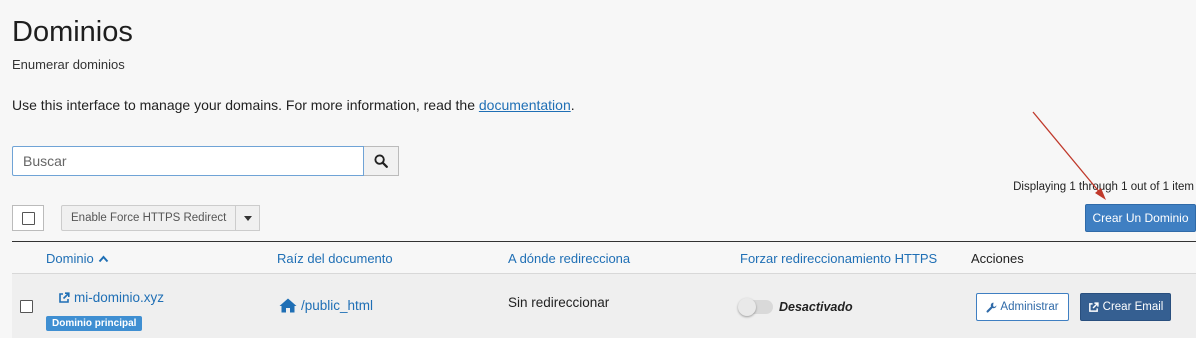 This screenshot has width=1196, height=338. What do you see at coordinates (997, 258) in the screenshot?
I see `column-header-actions: Acciones` at bounding box center [997, 258].